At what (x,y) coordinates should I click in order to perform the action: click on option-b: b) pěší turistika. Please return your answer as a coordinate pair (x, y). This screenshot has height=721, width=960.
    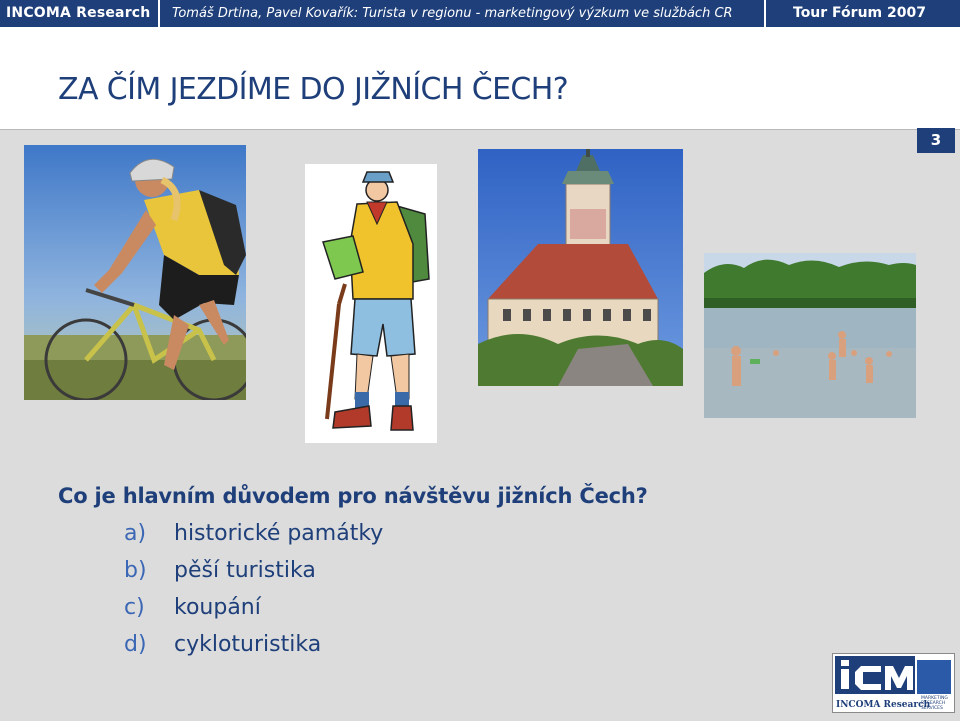
    Looking at the image, I should click on (220, 570).